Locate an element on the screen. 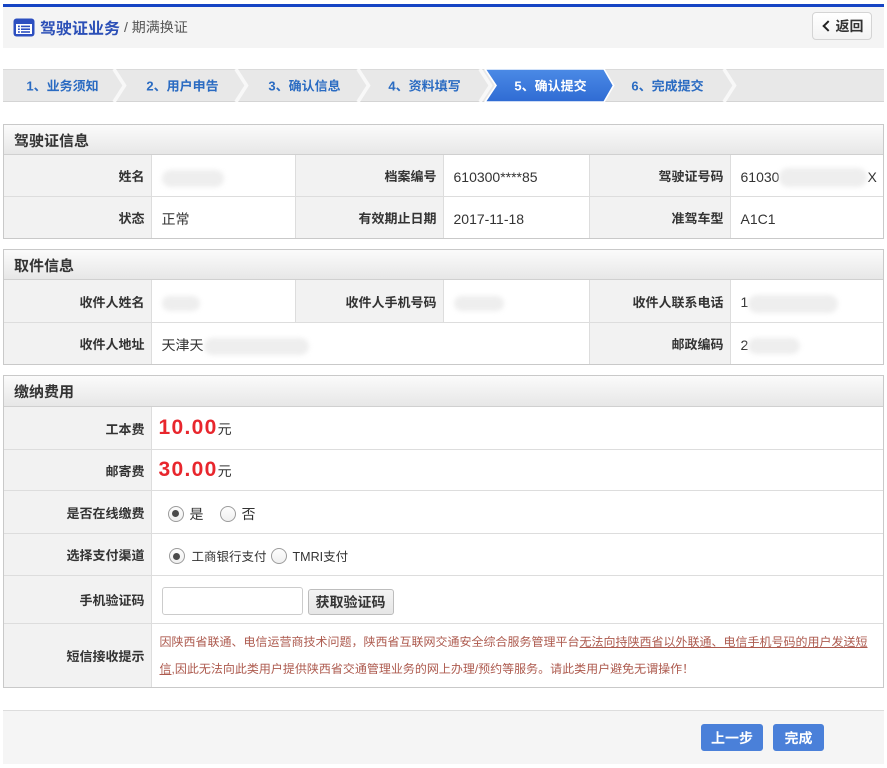 This screenshot has height=768, width=887. svg-text: 1、业务须知 is located at coordinates (62, 85).